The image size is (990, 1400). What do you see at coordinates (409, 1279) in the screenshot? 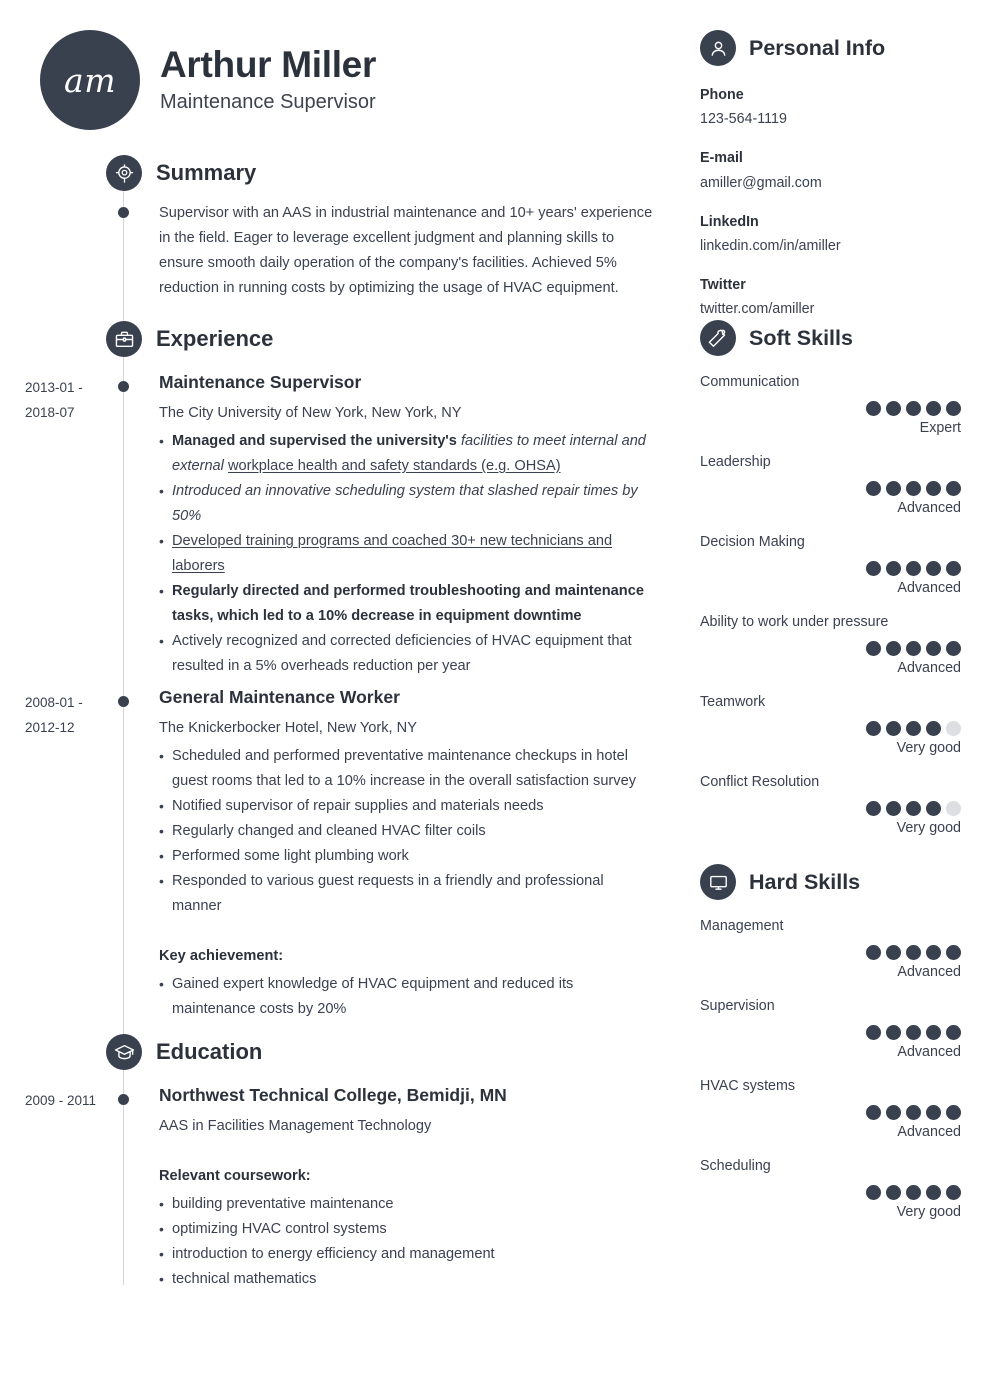
I see `list-item: technical mathematics` at bounding box center [409, 1279].